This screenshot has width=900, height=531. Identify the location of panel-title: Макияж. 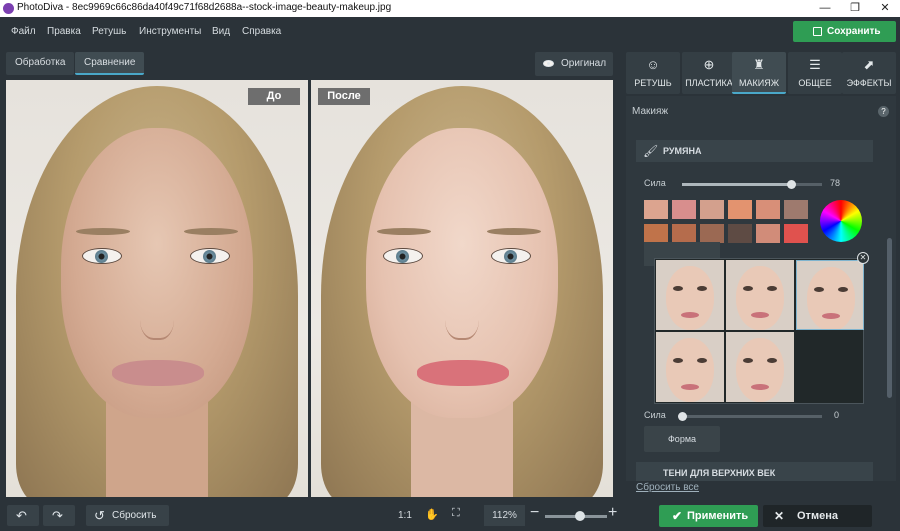
(650, 111).